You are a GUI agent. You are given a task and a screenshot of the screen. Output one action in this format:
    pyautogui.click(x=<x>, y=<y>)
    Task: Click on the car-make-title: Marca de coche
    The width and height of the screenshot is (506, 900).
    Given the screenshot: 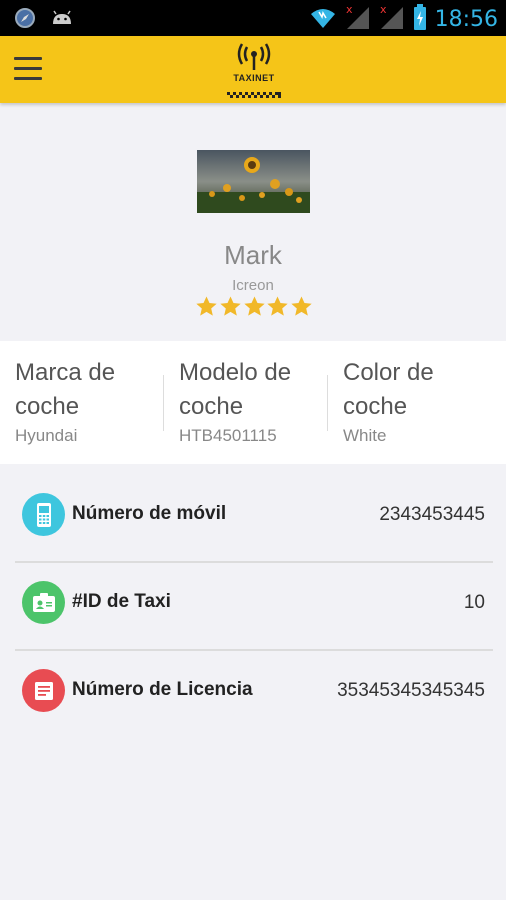 What is the action you would take?
    pyautogui.click(x=65, y=389)
    